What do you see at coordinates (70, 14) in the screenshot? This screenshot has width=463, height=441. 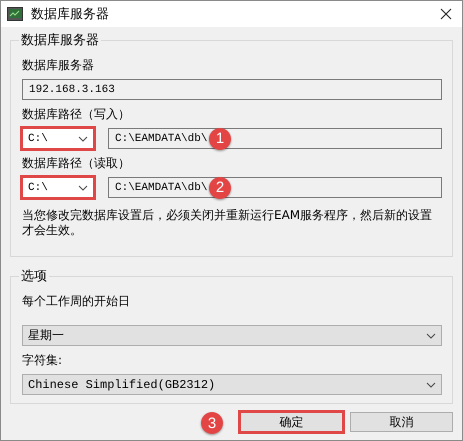 I see `window-title: 数据库服务器` at bounding box center [70, 14].